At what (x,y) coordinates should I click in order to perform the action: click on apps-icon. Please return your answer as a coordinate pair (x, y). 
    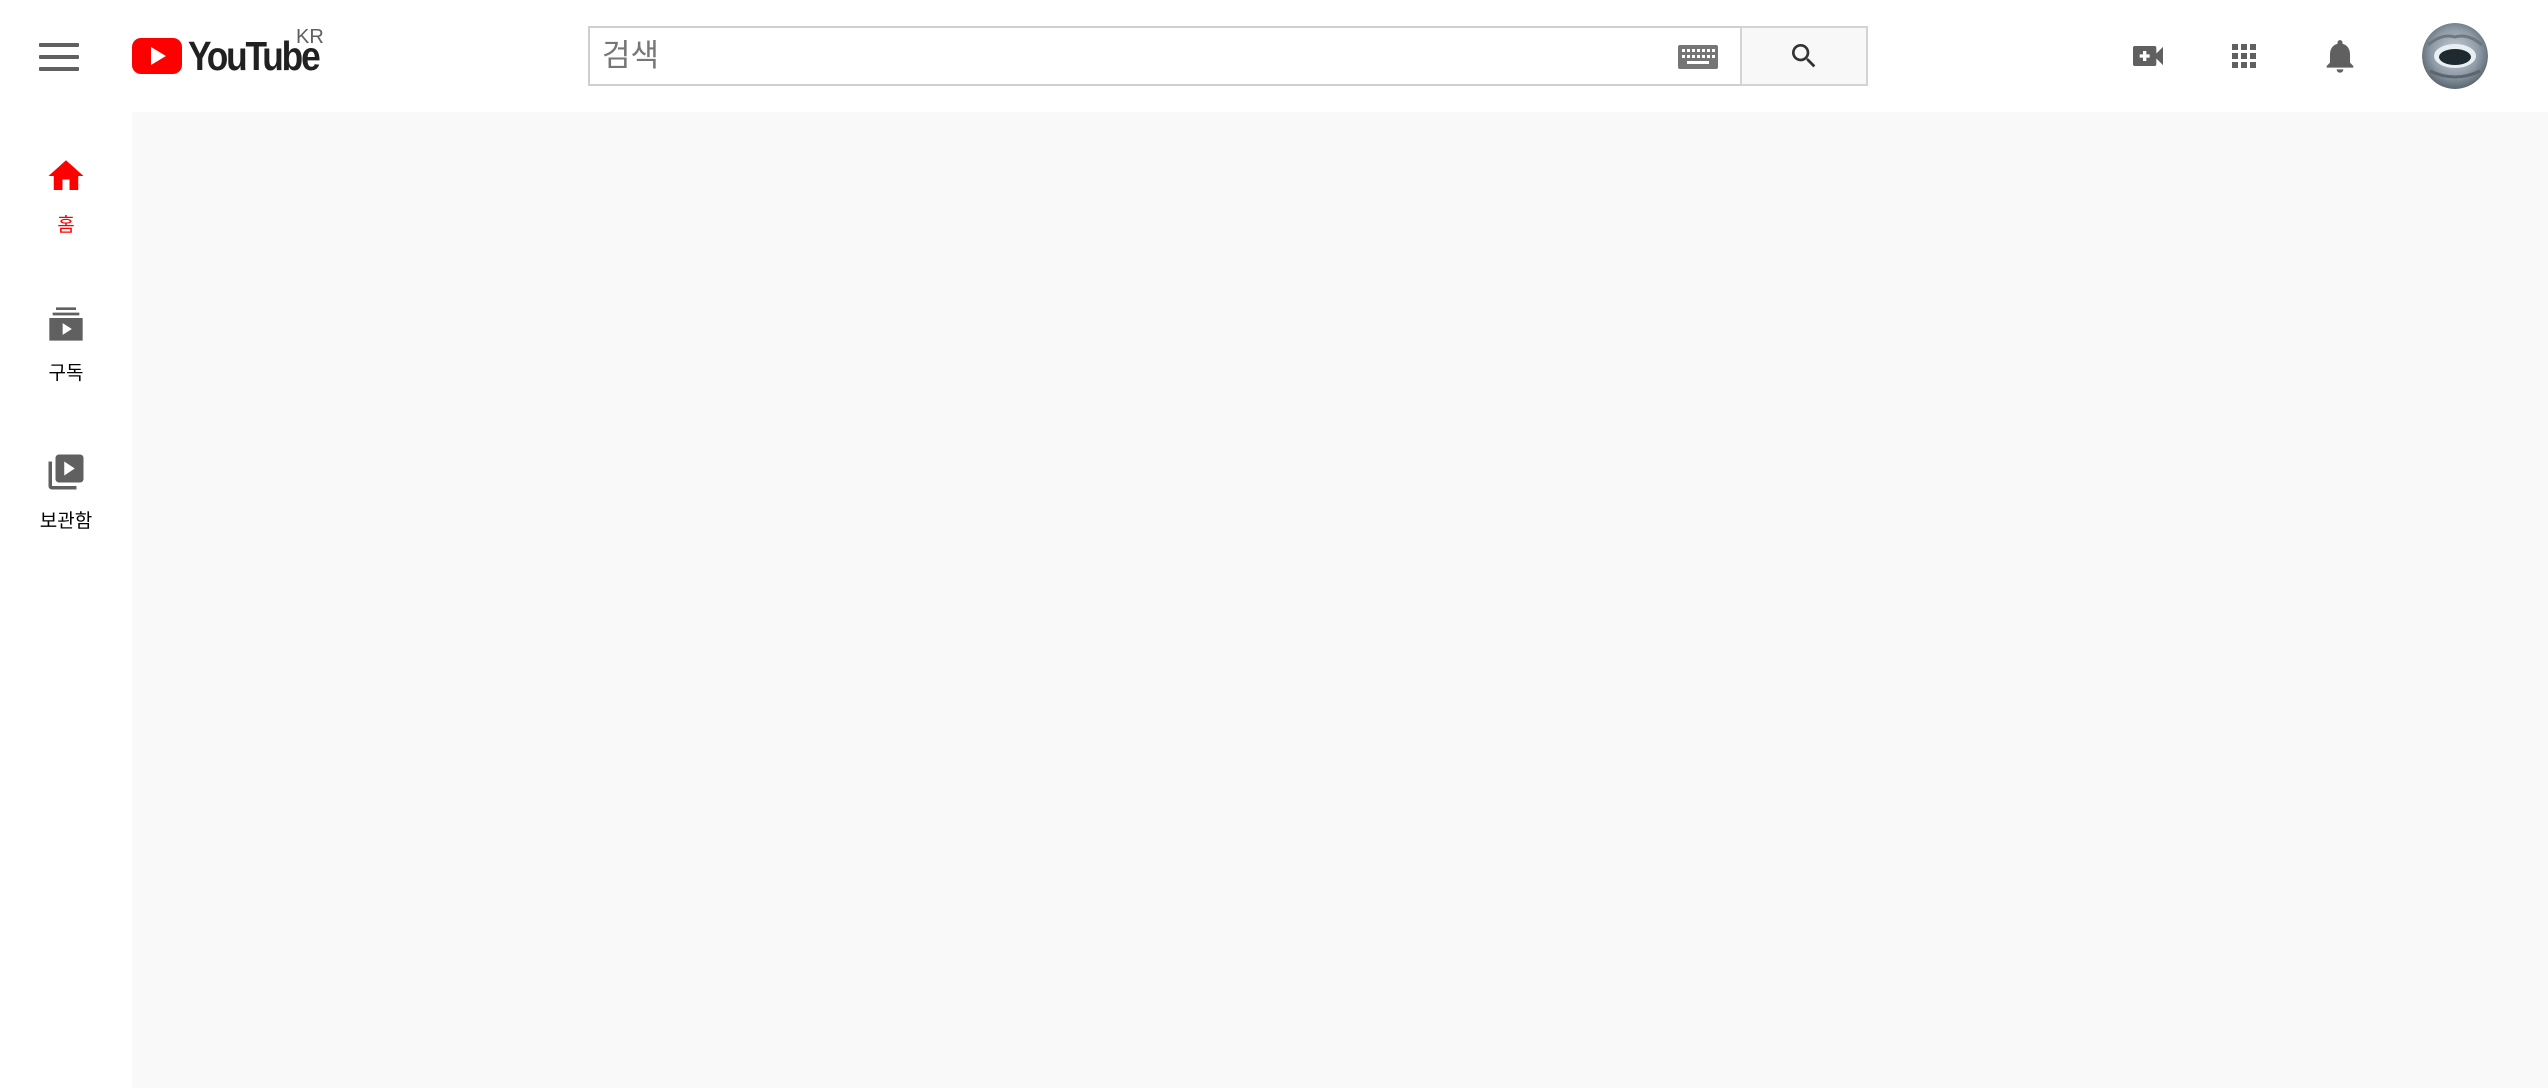
    Looking at the image, I should click on (2244, 56).